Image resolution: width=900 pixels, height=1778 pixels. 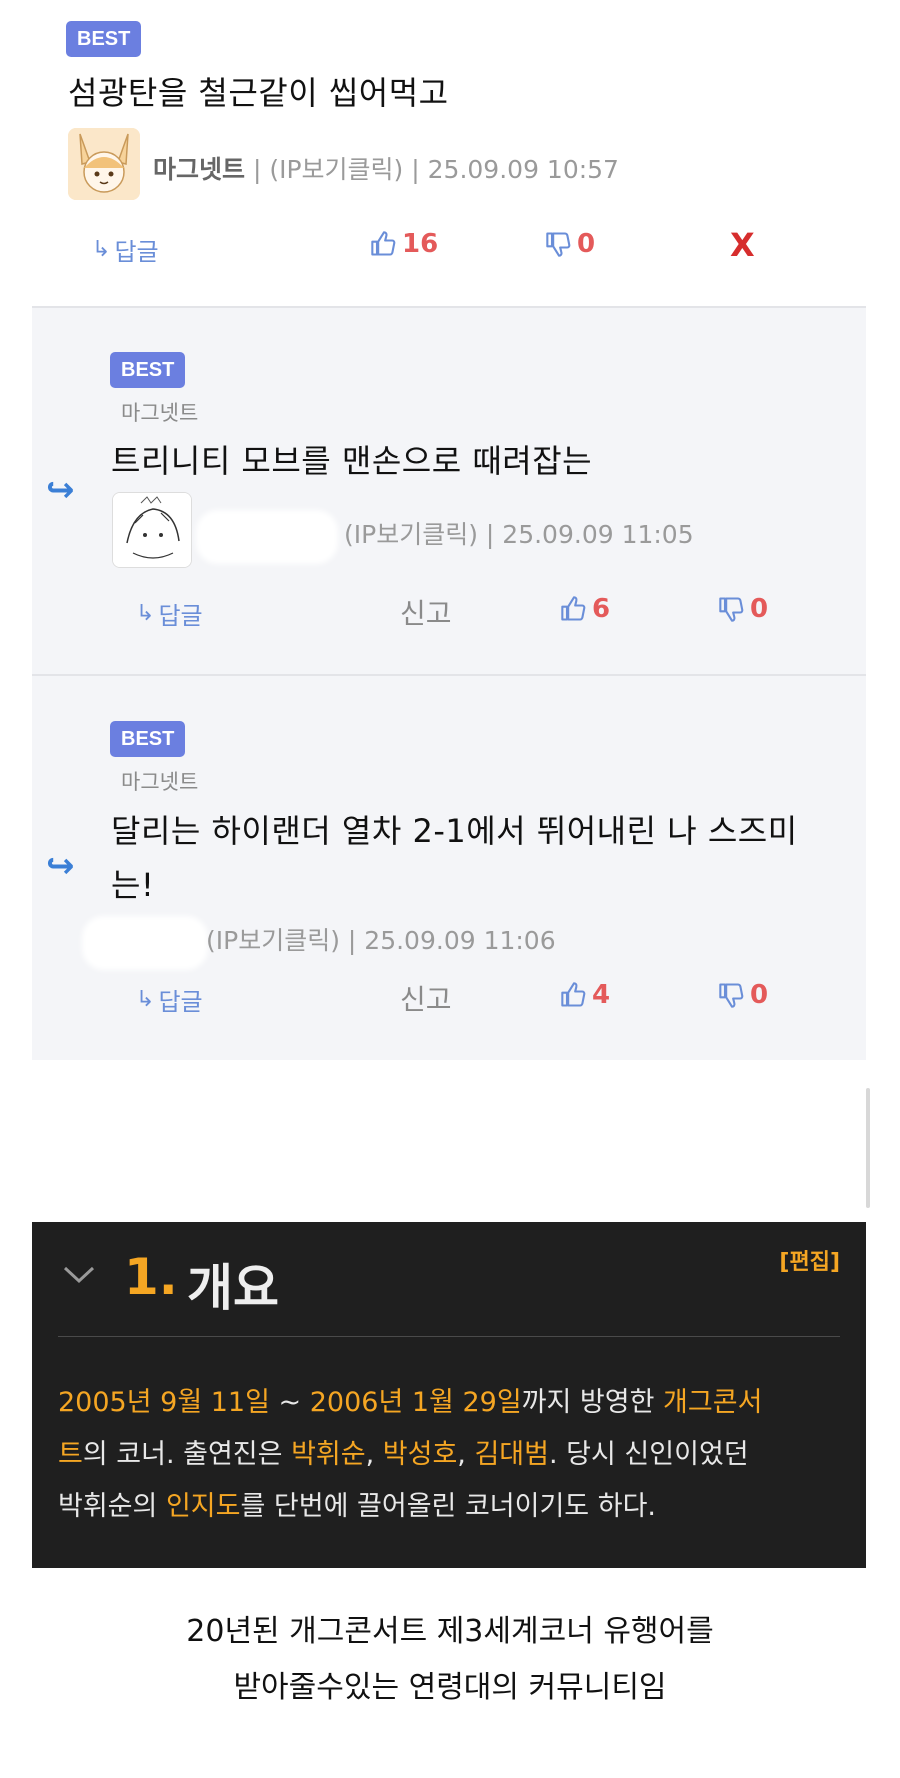 What do you see at coordinates (450, 1660) in the screenshot?
I see `caption: 20년된 개그콘서트 제3세계코너 유행어를 받아줄수있는 연령대의 커뮤니티임` at bounding box center [450, 1660].